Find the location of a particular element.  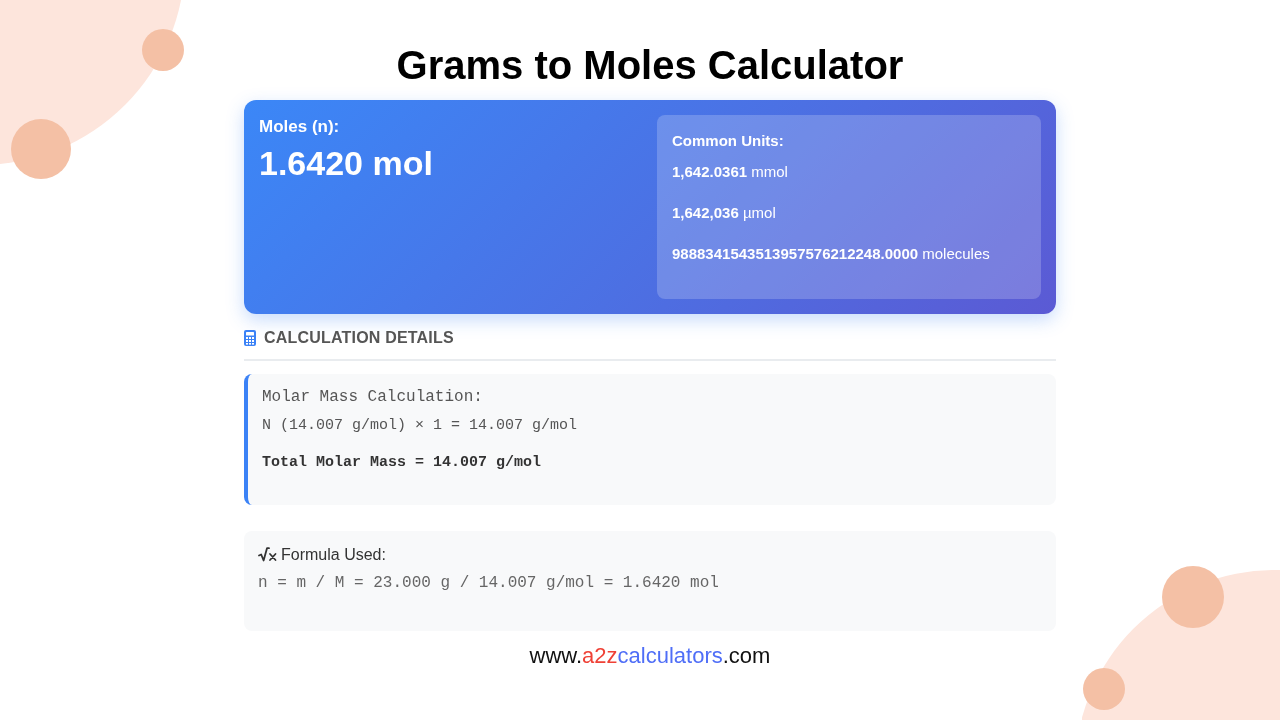

page-title: Grams to Moles Calculator is located at coordinates (650, 65).